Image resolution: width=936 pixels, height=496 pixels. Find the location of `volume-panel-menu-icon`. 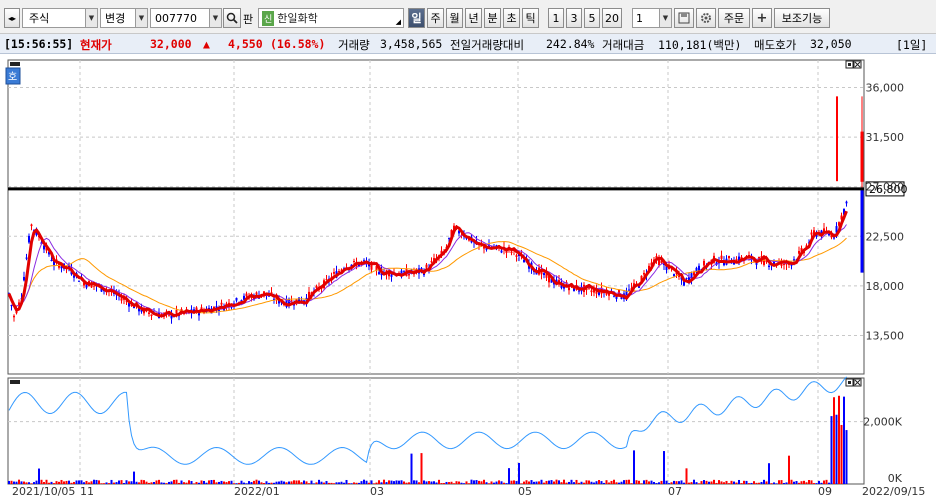

volume-panel-menu-icon is located at coordinates (15, 382).